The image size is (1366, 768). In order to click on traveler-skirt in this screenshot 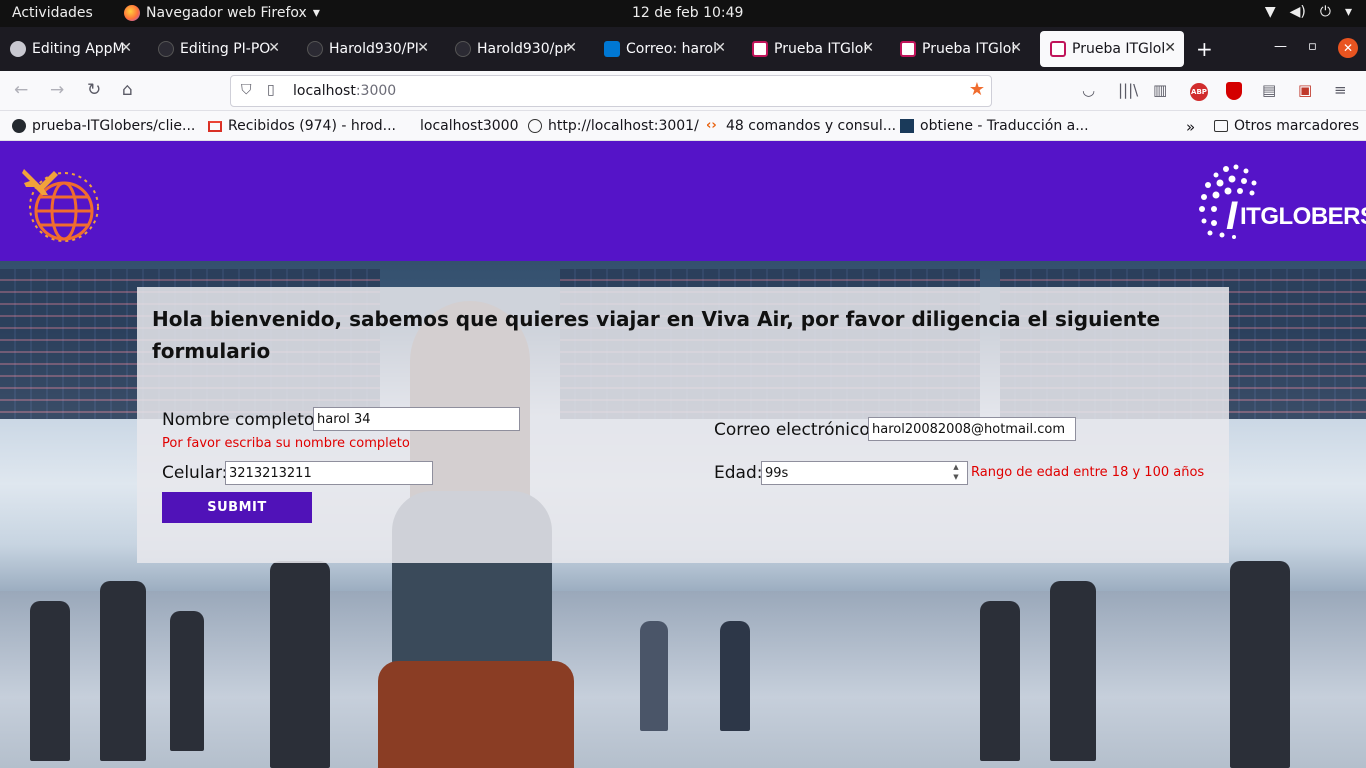, I will do `click(476, 714)`.